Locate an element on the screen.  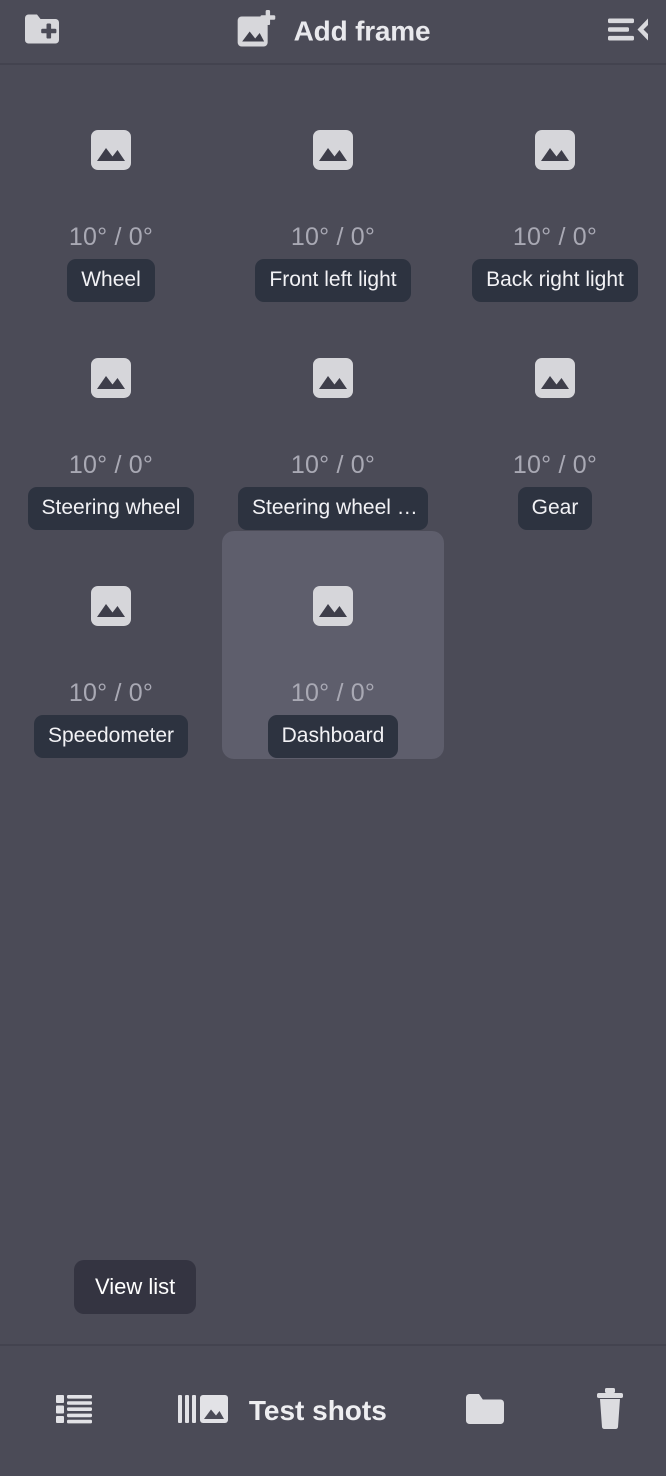
frame-cell-selected: 10° / 0° Dashboard is located at coordinates (333, 645).